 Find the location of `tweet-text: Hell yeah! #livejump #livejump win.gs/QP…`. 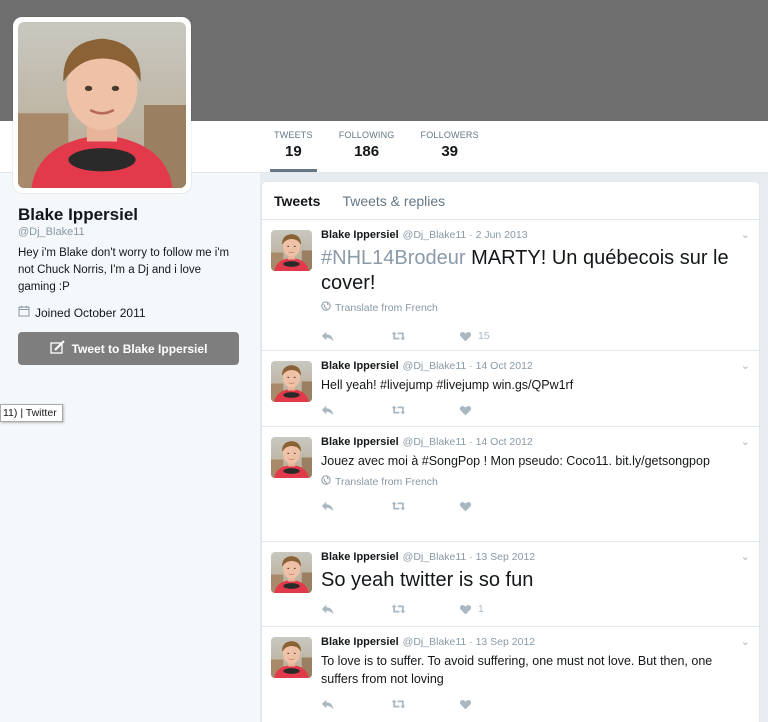

tweet-text: Hell yeah! #livejump #livejump win.gs/QP… is located at coordinates (447, 385).